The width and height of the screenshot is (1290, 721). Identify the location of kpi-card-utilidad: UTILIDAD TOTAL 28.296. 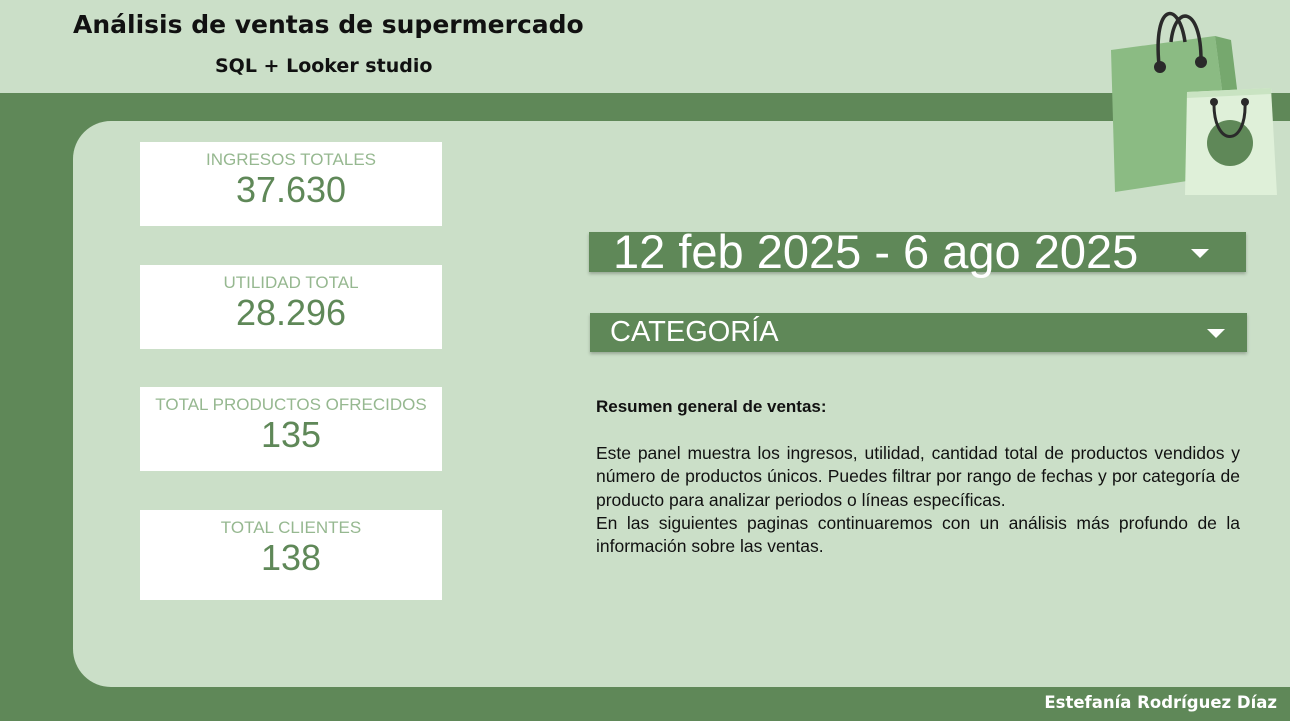
(291, 307).